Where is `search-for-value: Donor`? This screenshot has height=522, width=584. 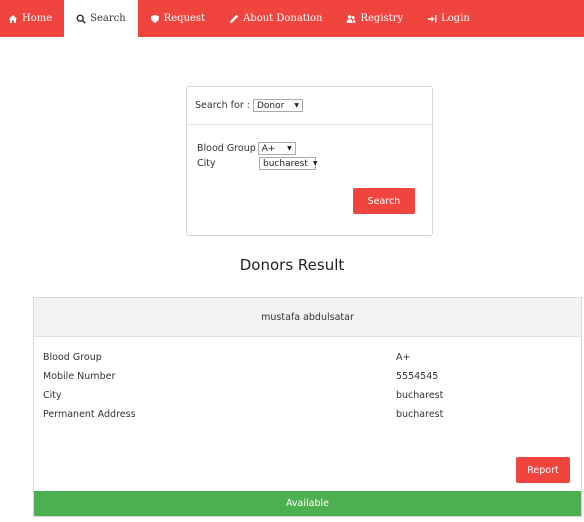
search-for-value: Donor is located at coordinates (270, 105).